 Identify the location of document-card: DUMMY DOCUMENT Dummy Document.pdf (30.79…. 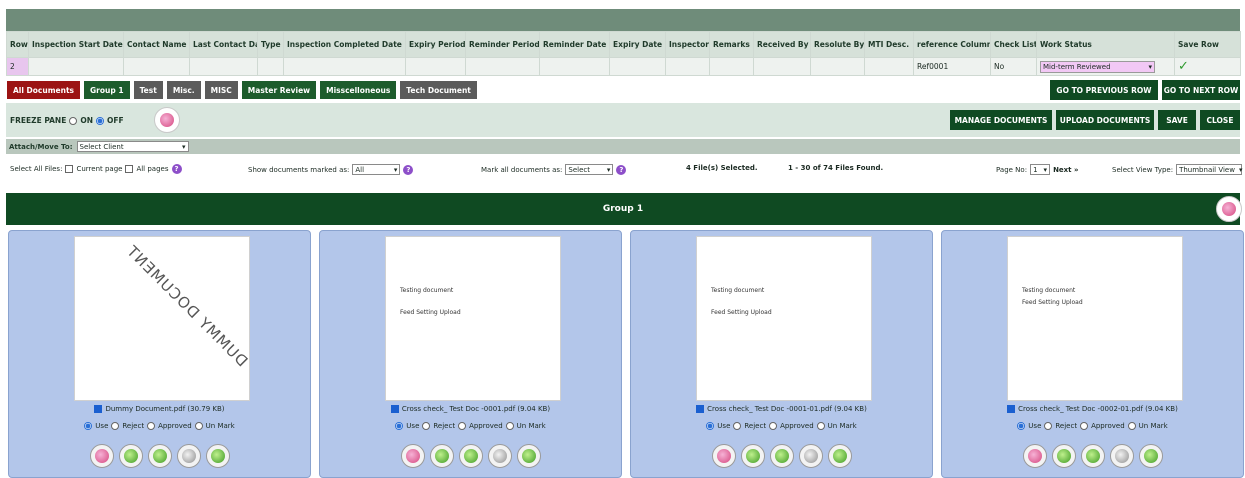
(159, 354).